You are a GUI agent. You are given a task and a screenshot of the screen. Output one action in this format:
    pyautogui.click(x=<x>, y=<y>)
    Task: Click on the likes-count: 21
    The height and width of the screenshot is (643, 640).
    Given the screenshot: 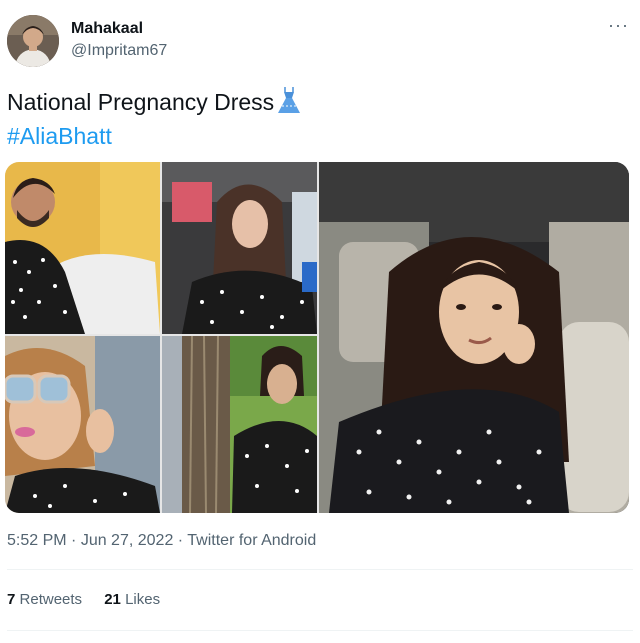 What is the action you would take?
    pyautogui.click(x=112, y=599)
    